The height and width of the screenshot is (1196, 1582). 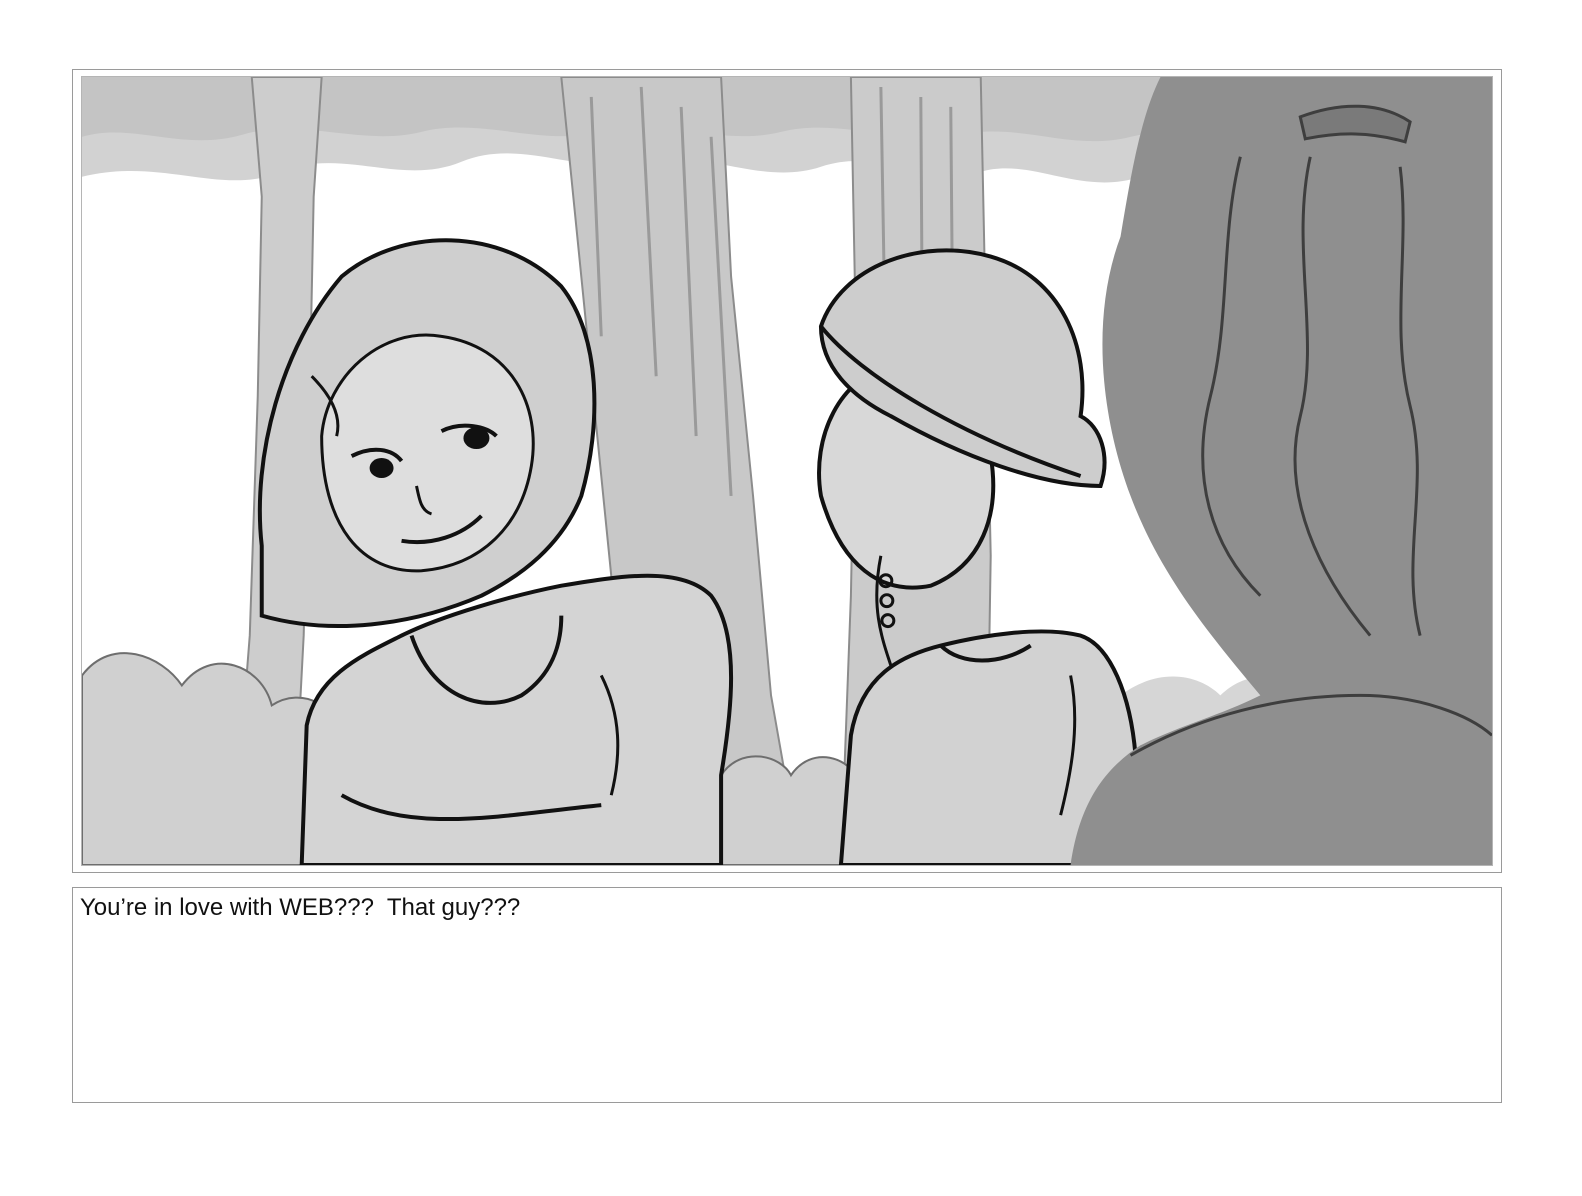 I want to click on girl-left-eye-right, so click(x=476, y=438).